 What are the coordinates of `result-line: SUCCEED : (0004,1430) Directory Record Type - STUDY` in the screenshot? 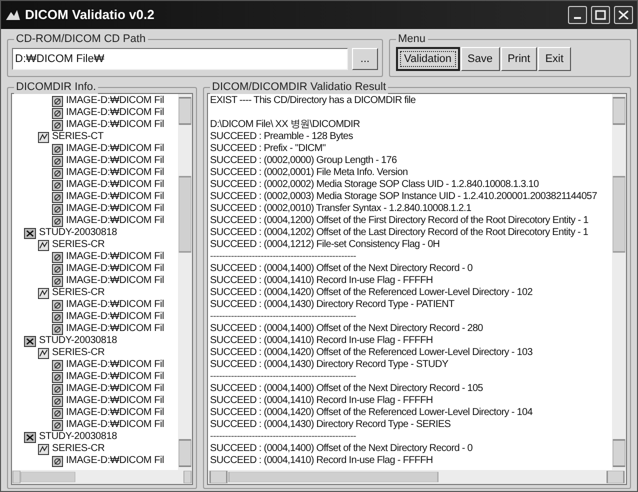 It's located at (329, 365).